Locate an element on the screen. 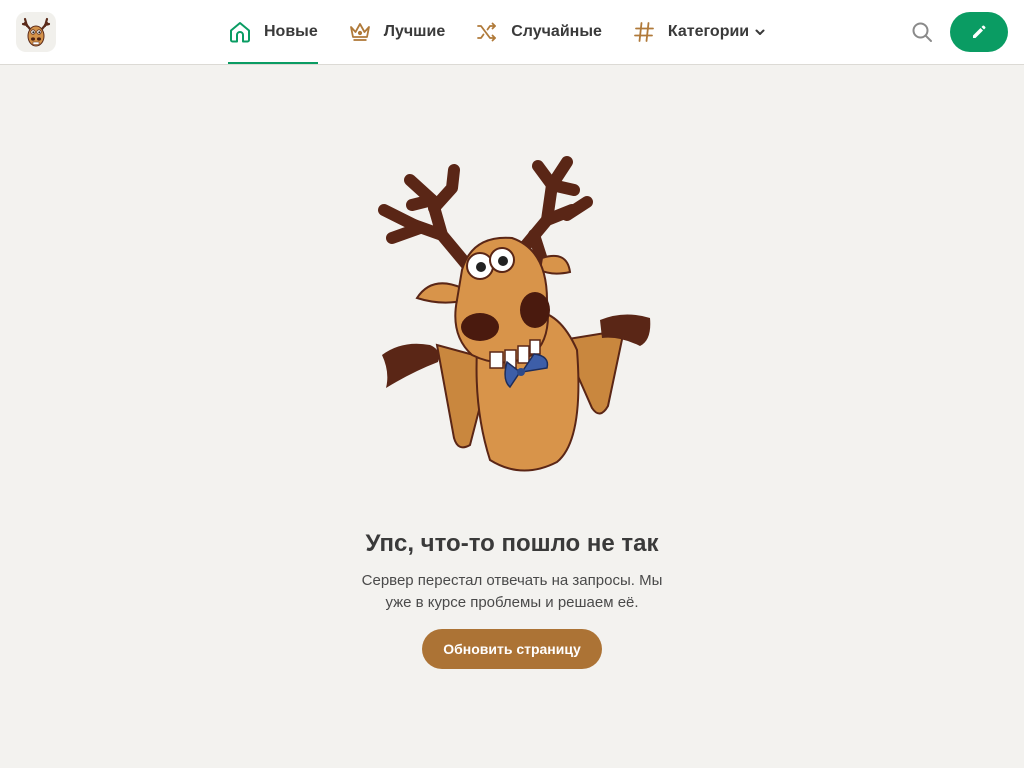  nav-random: Случайные is located at coordinates (538, 32).